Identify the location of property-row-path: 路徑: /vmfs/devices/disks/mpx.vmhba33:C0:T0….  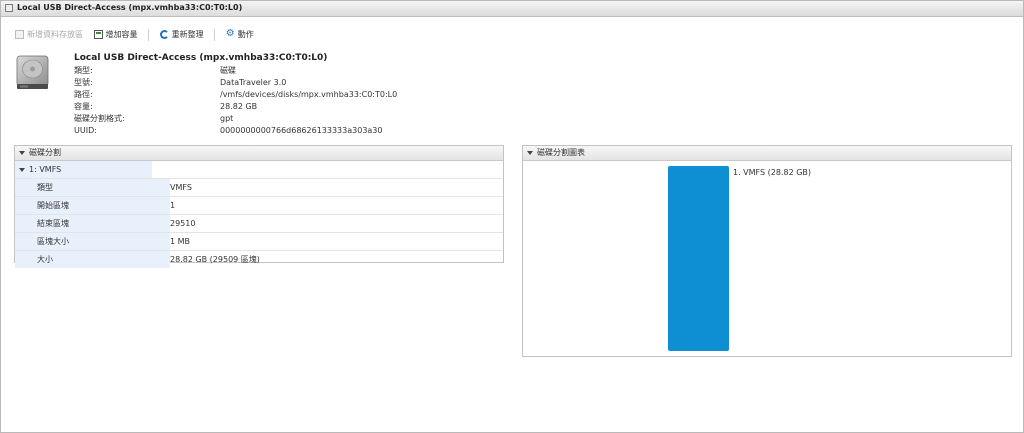
(235, 95).